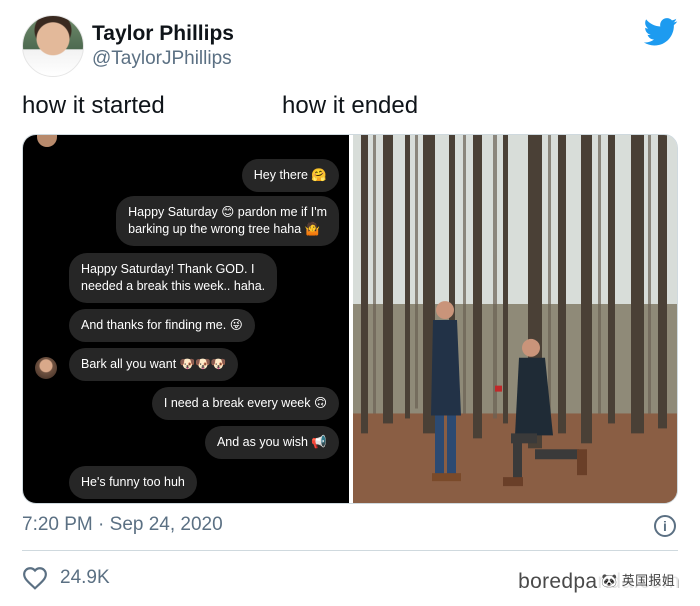 This screenshot has width=700, height=606. Describe the element at coordinates (154, 364) in the screenshot. I see `chat-message: Bark all you want 🐶🐶🐶` at that location.